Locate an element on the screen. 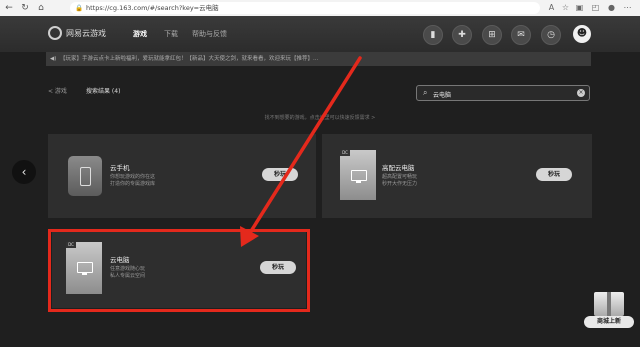  gift-icon: ⊞ is located at coordinates (492, 35).